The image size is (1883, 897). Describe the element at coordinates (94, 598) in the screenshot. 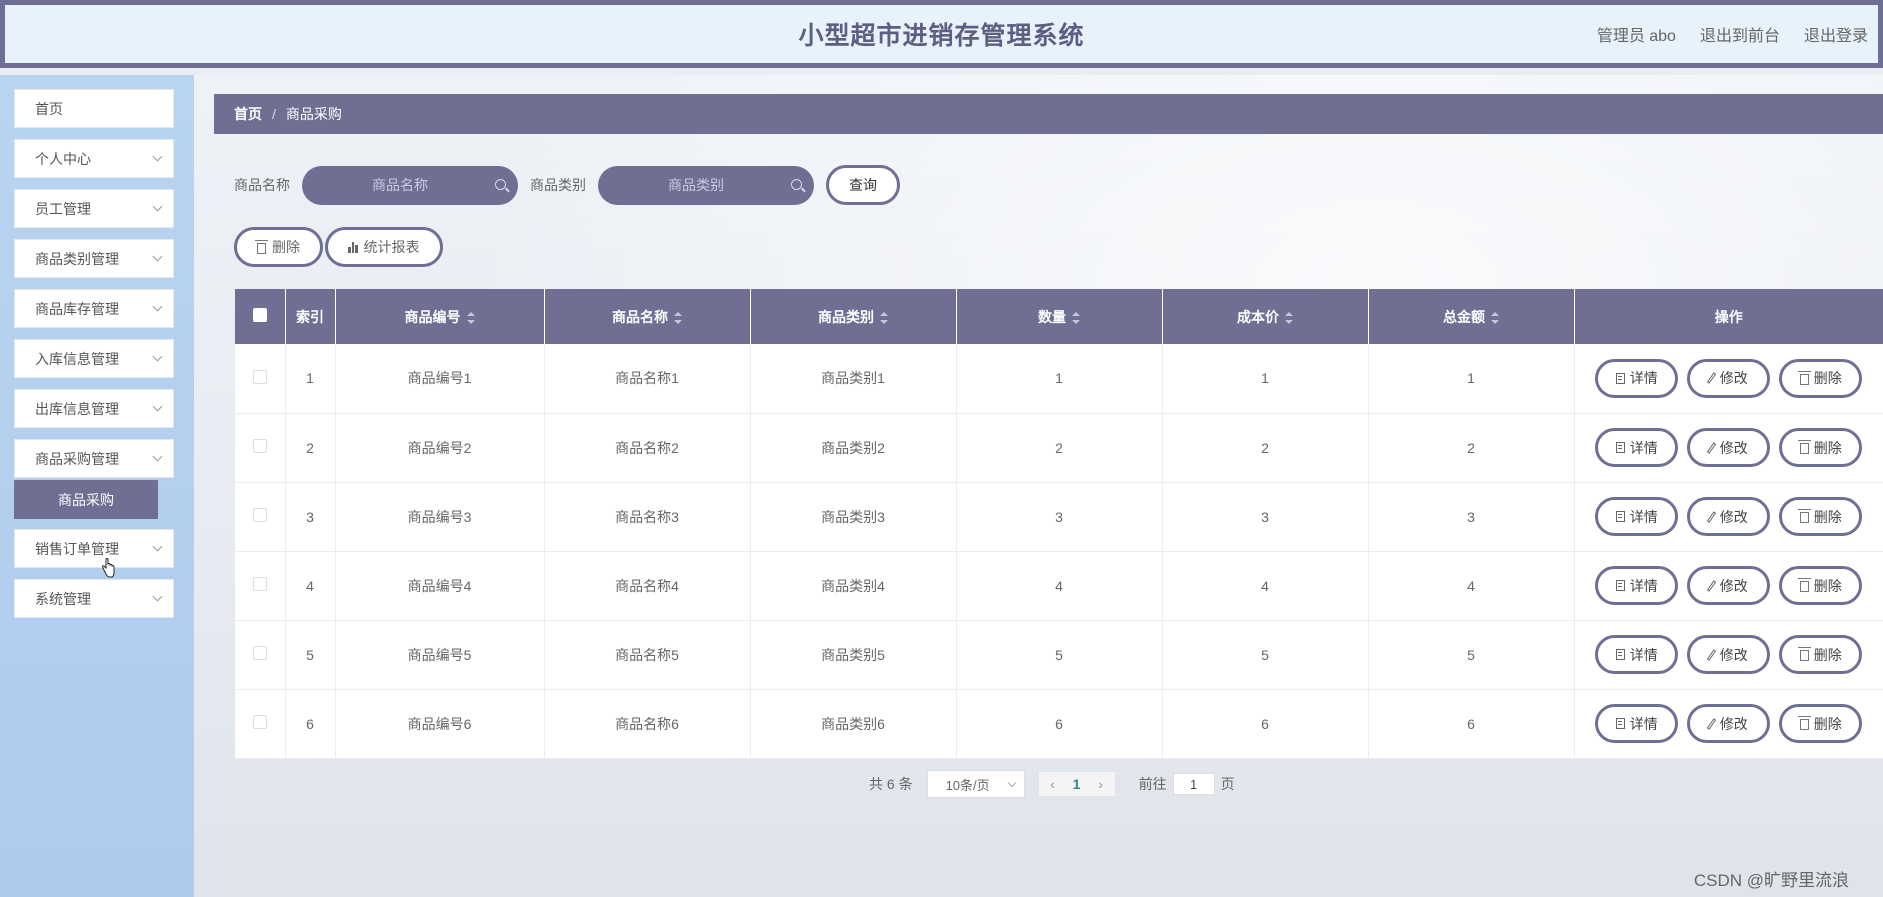

I see `sidebar-item-system: 系统管理` at that location.